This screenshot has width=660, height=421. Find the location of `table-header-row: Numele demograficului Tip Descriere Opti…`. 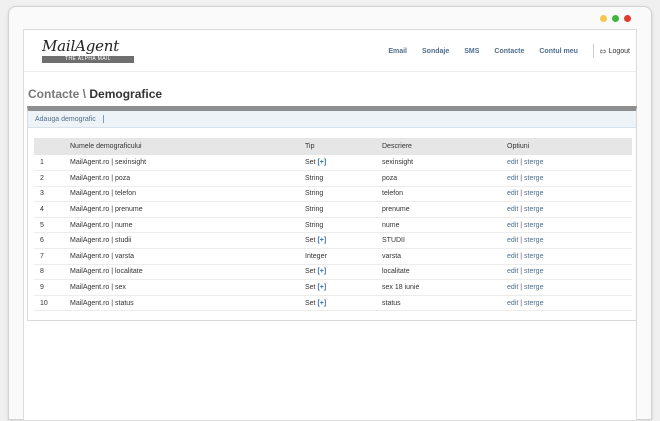

table-header-row: Numele demograficului Tip Descriere Opti… is located at coordinates (333, 146).